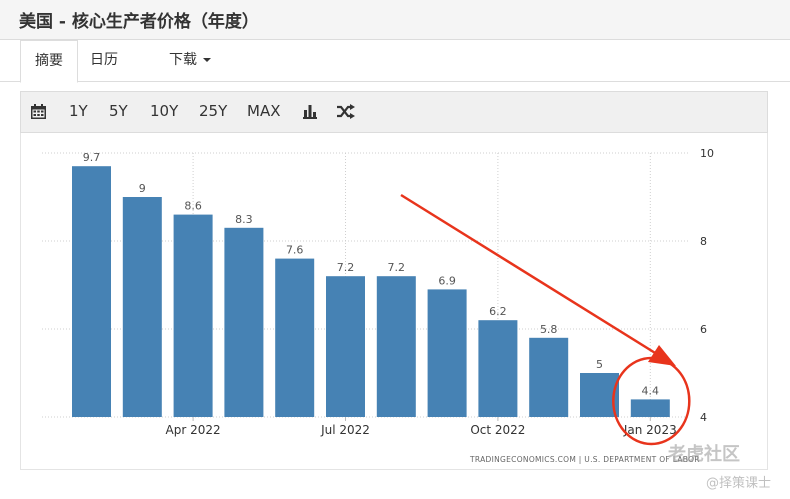  Describe the element at coordinates (38, 111) in the screenshot. I see `calendar-icon` at that location.